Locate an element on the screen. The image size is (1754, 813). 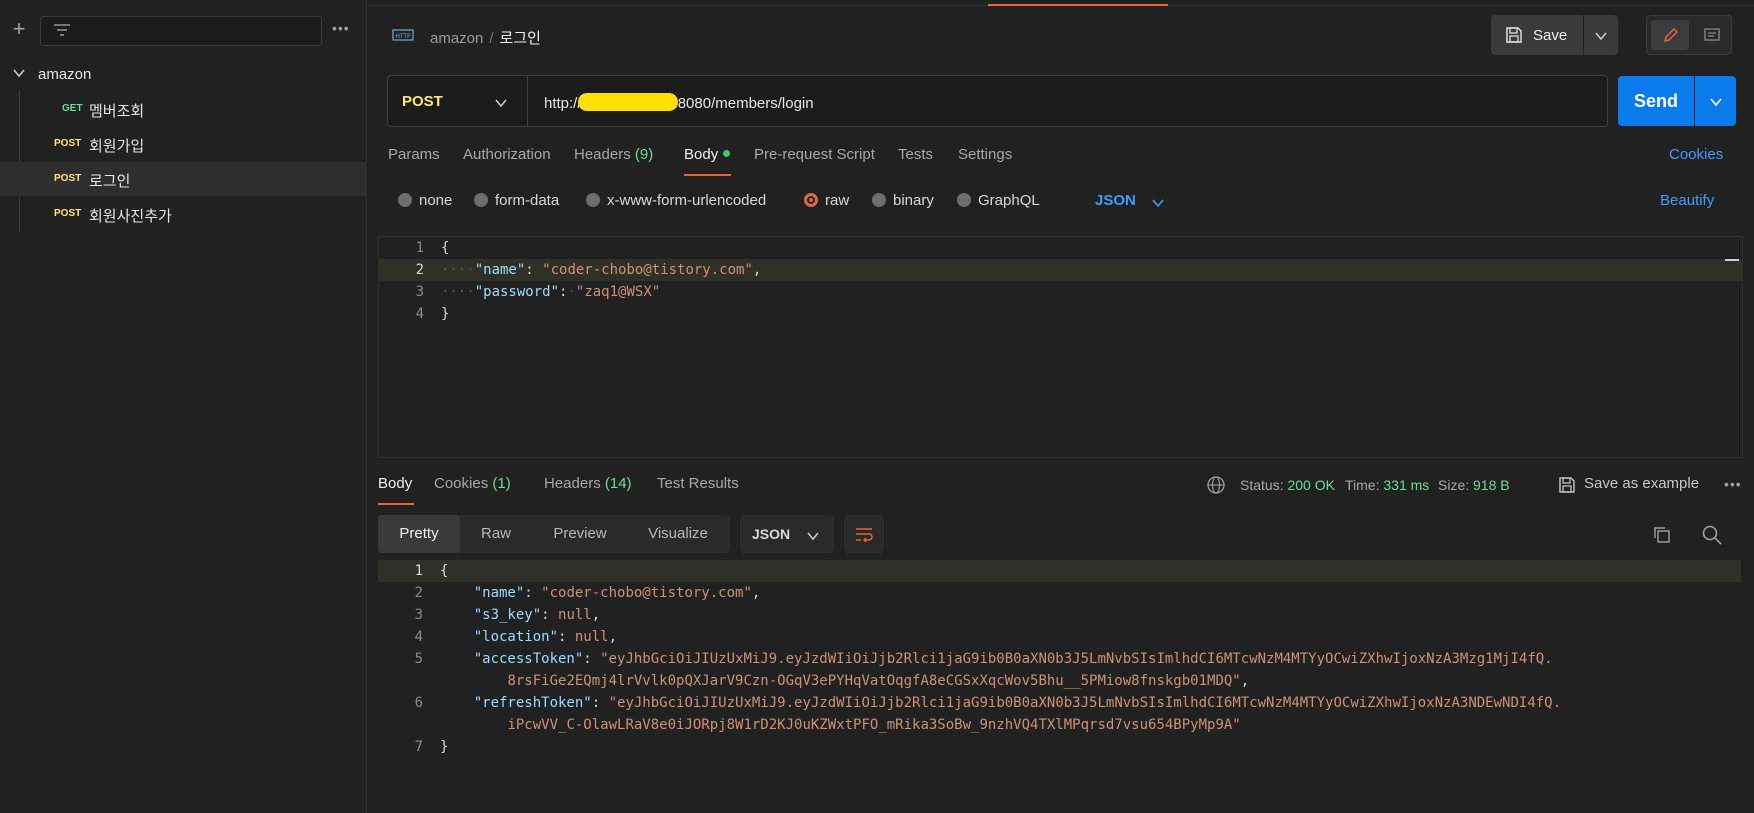
editor-line: 2 ····"name": "coder-chobo@tistory.com", is located at coordinates (1060, 270).